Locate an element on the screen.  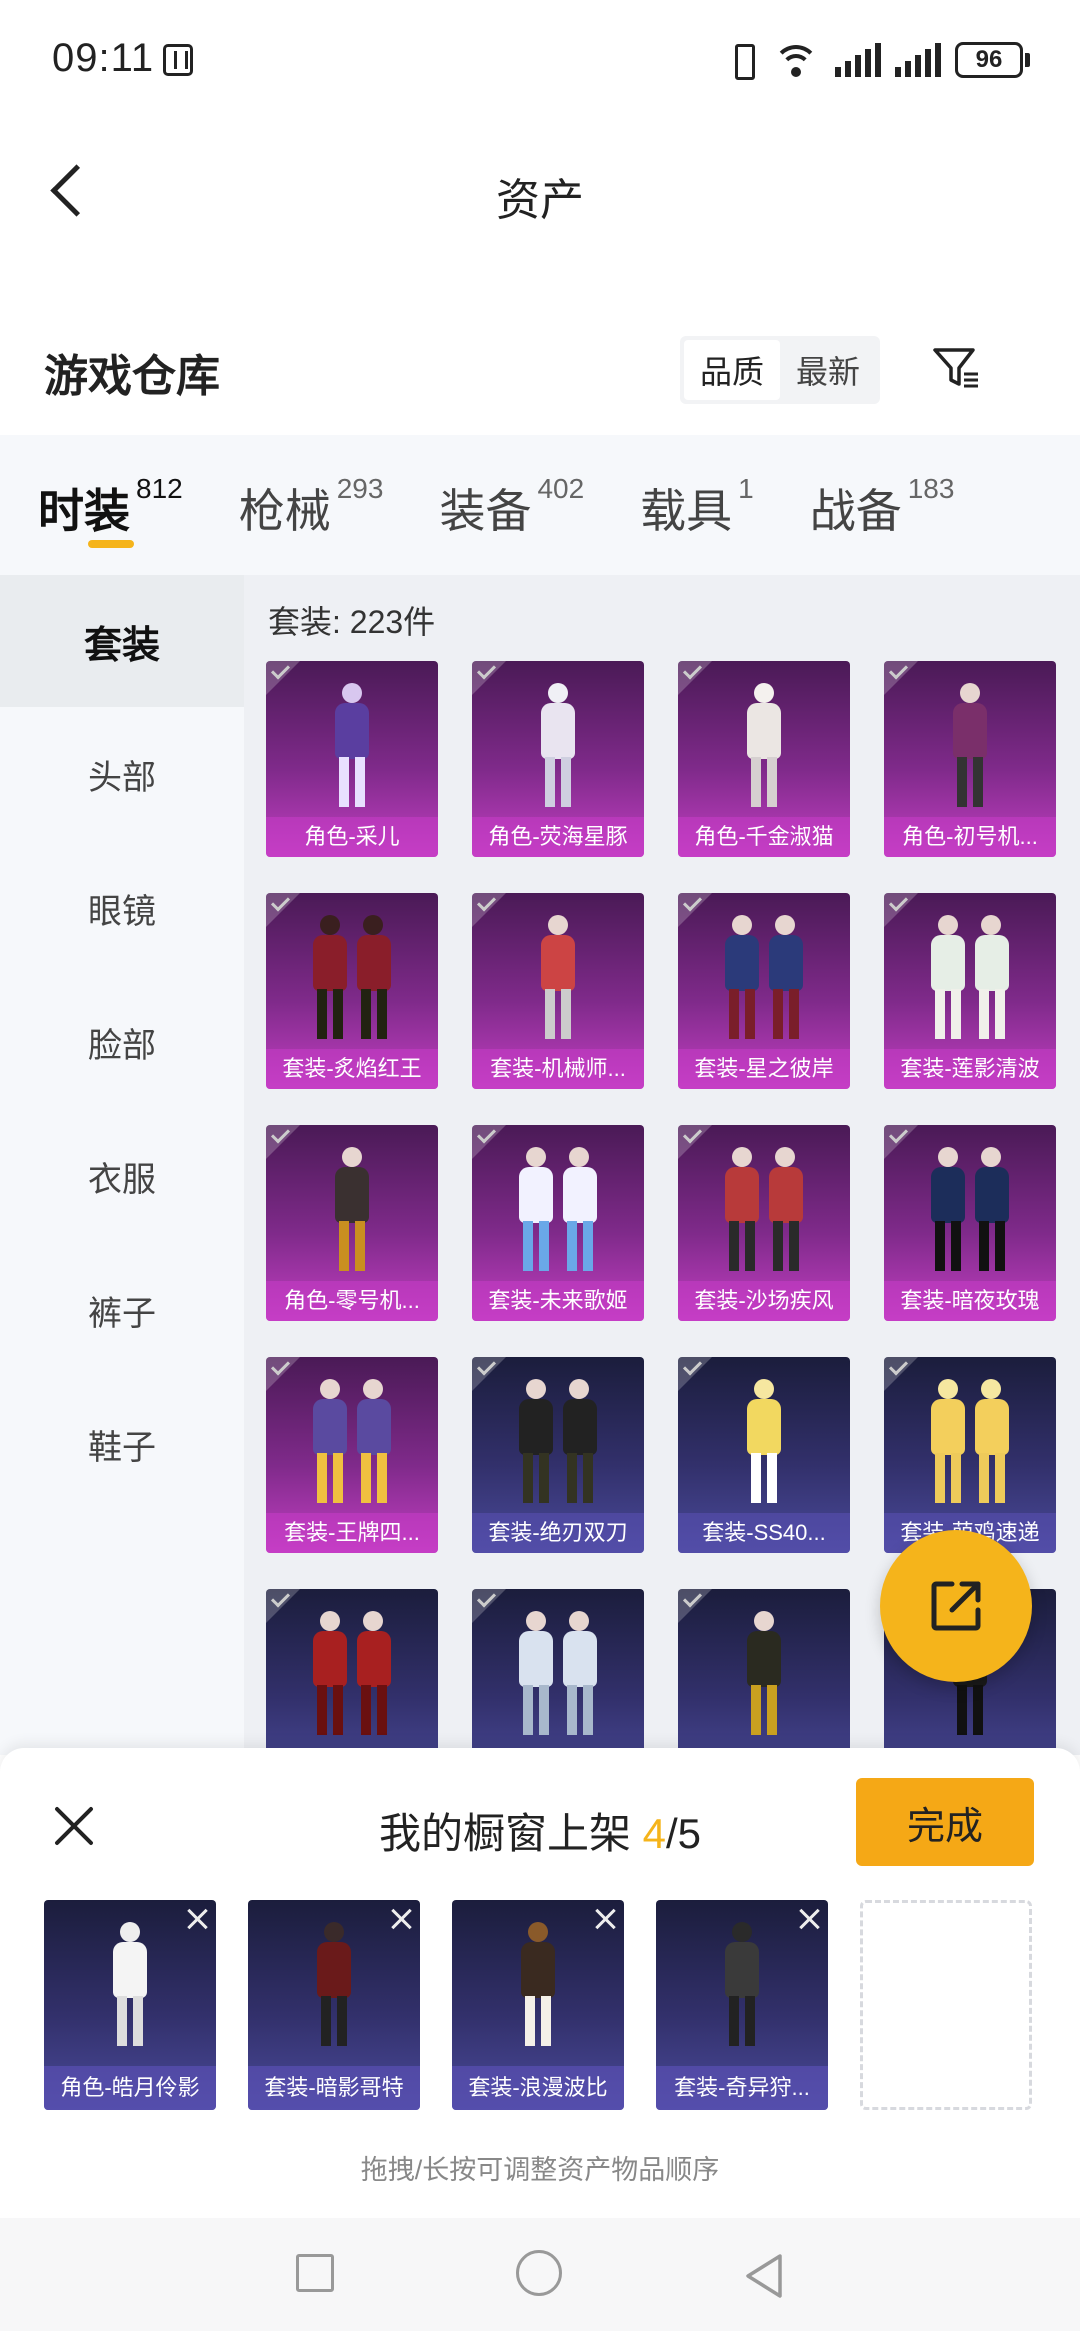
home-icon is located at coordinates (539, 2273).